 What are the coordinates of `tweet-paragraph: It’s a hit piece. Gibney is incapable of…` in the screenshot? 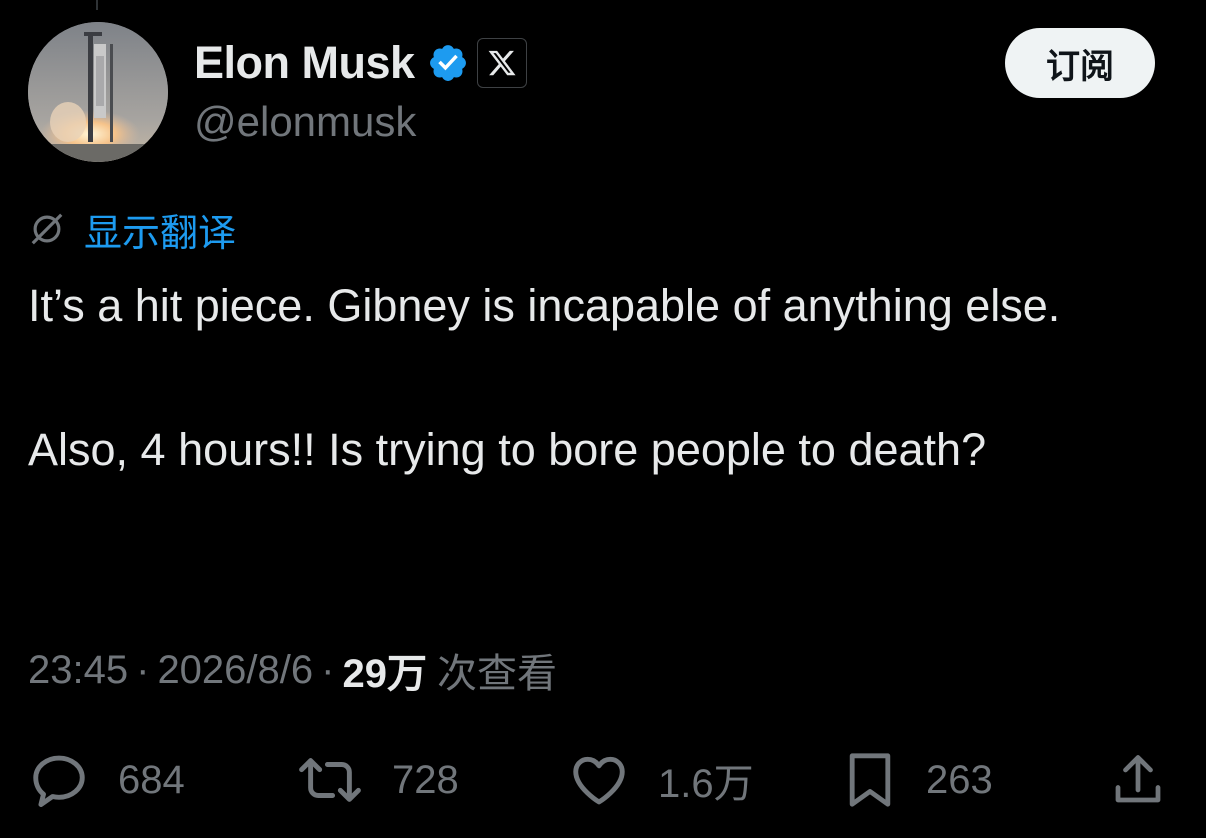 It's located at (544, 305).